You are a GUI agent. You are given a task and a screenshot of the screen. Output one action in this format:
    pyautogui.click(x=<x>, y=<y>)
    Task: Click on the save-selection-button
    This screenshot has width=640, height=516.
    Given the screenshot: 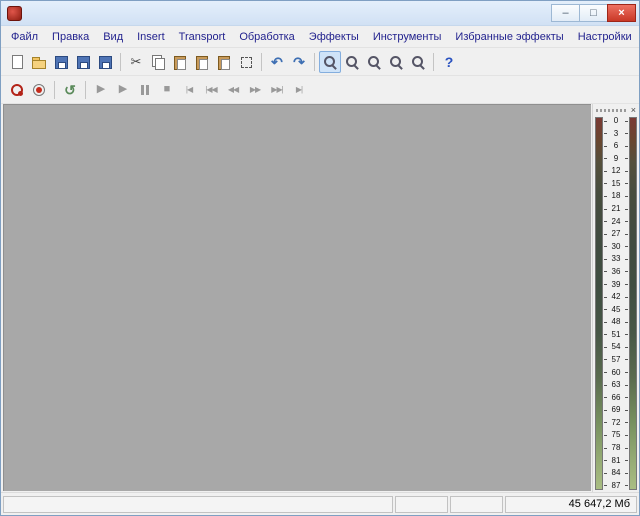 What is the action you would take?
    pyautogui.click(x=105, y=62)
    